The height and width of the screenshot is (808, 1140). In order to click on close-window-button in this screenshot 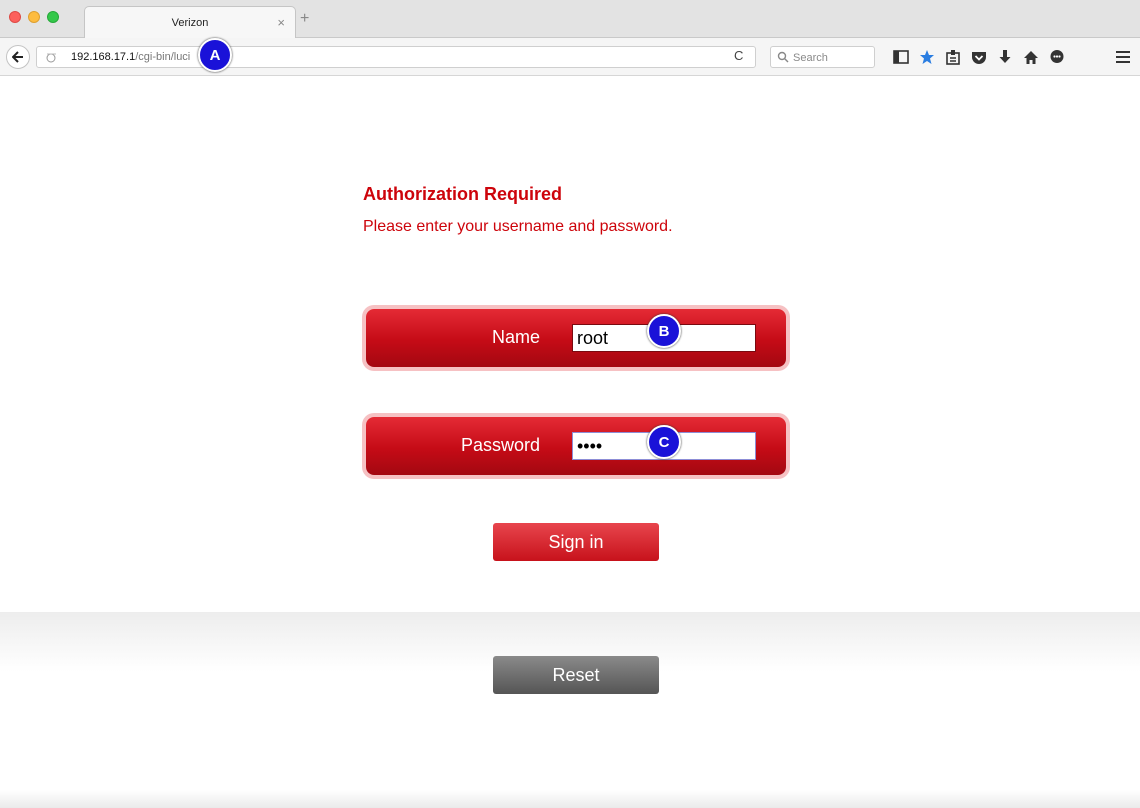, I will do `click(15, 17)`.